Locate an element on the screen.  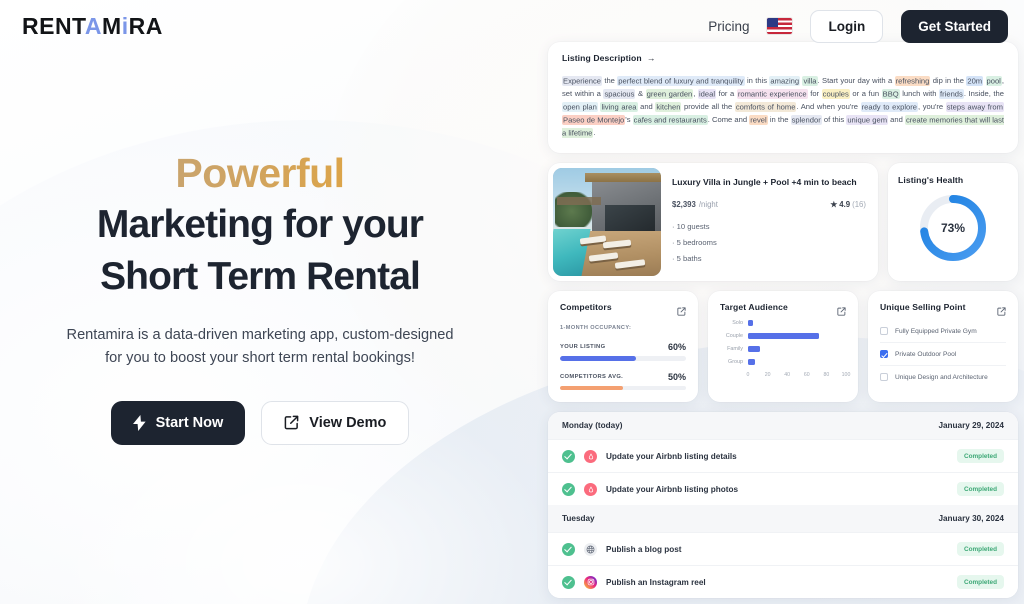
task-text: Publish an Instagram reel is located at coordinates (656, 582).